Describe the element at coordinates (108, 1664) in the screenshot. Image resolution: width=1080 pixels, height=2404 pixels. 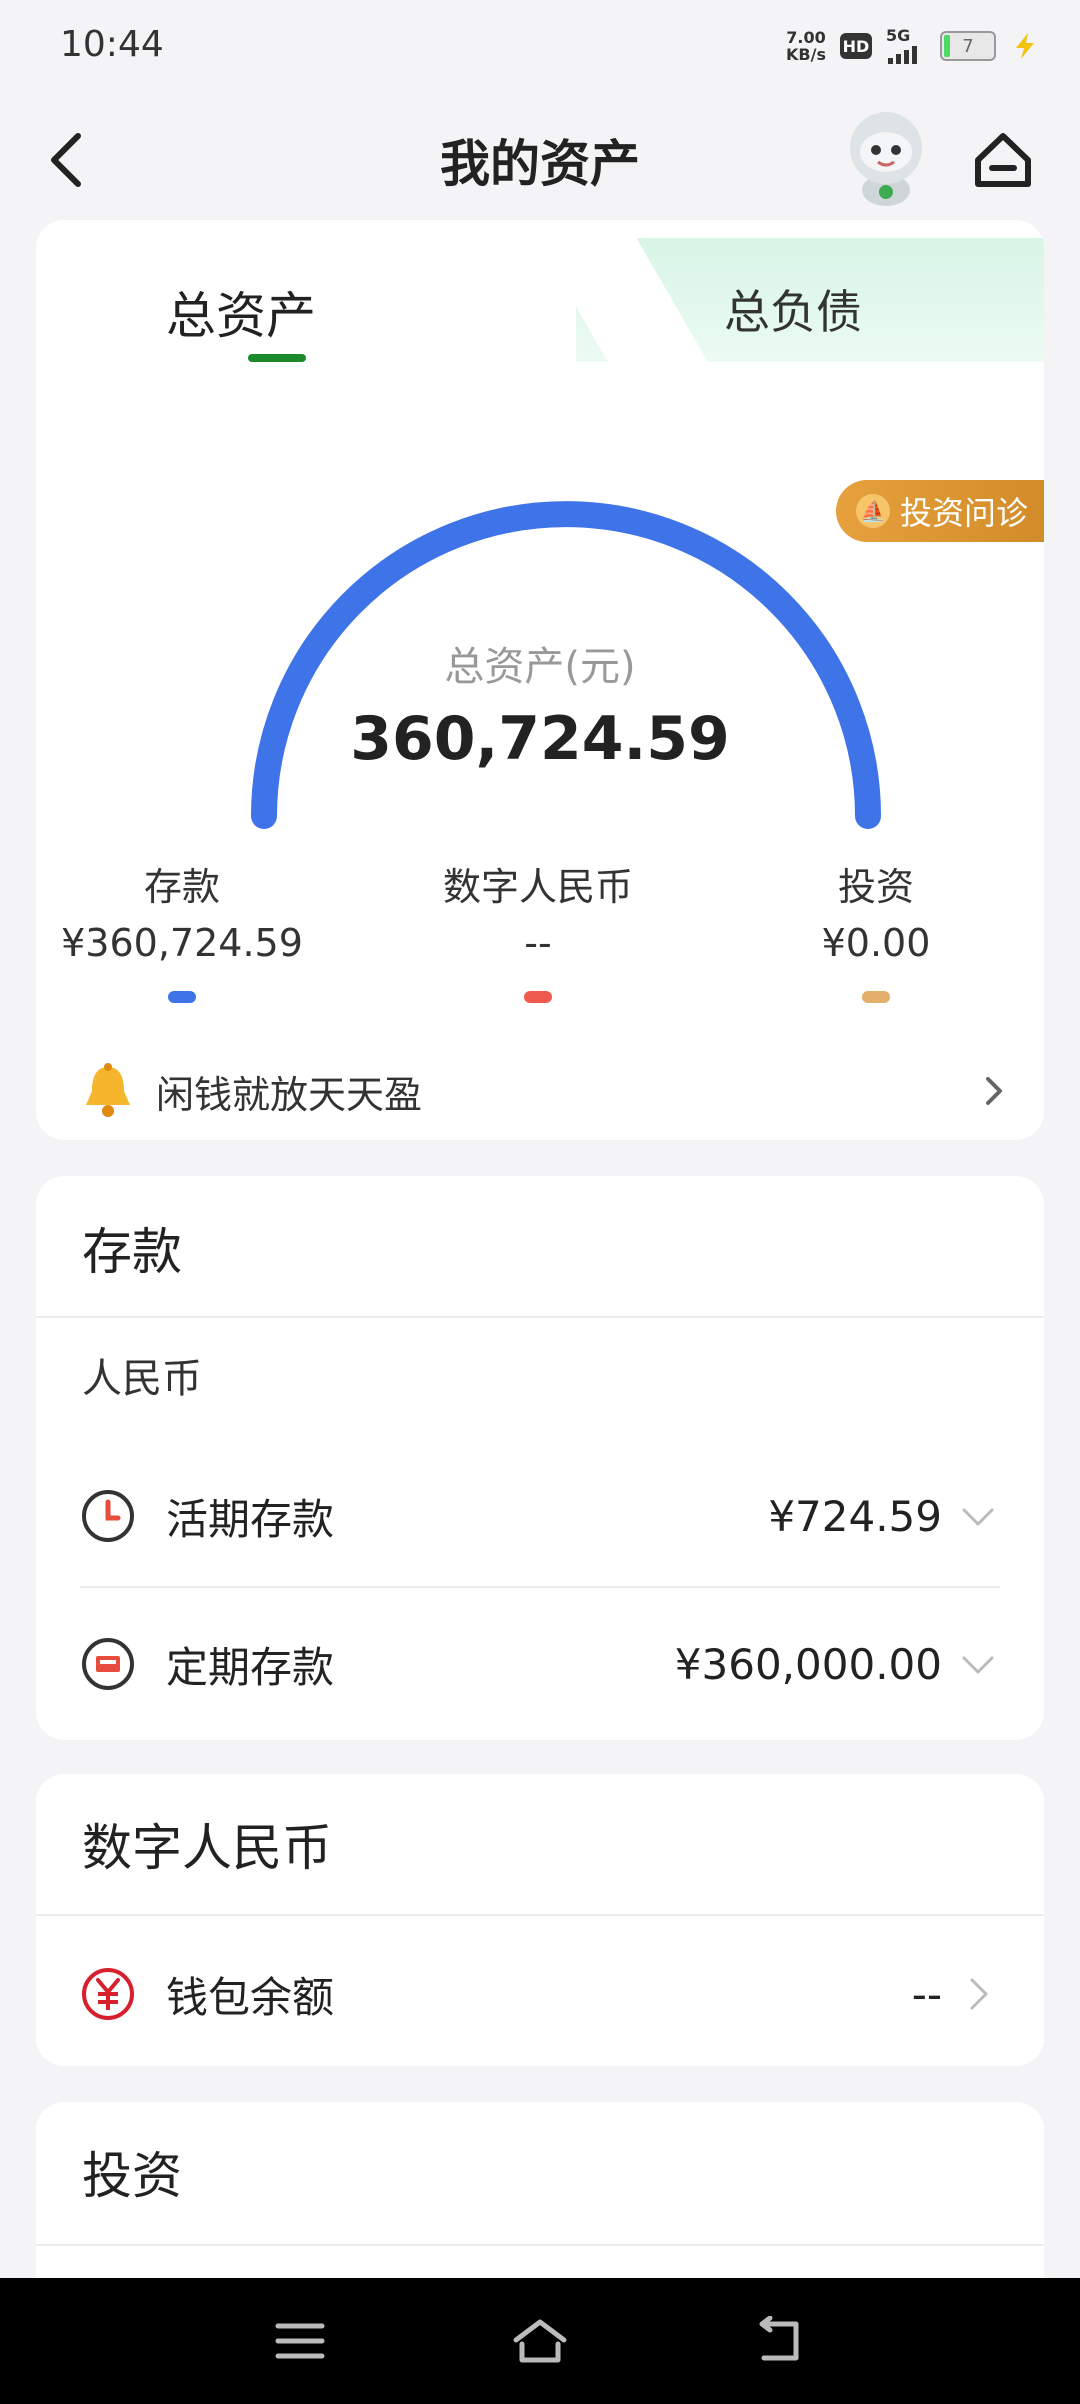
I see `calendar-icon` at that location.